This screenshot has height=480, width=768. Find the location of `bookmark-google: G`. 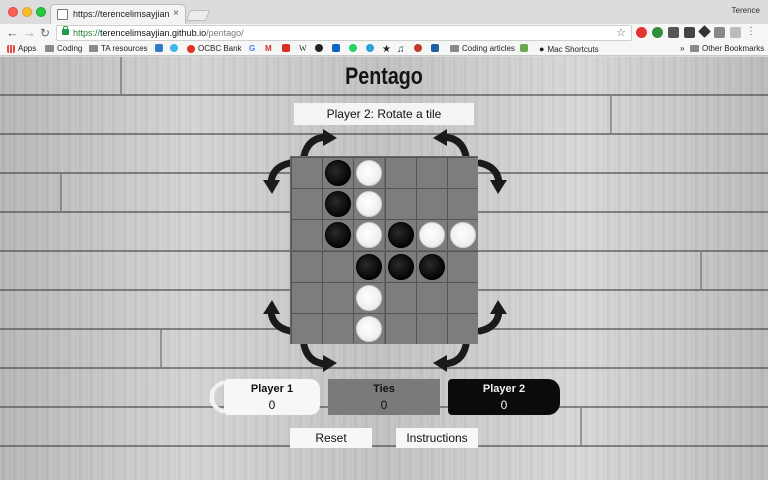

bookmark-google: G is located at coordinates (252, 48).